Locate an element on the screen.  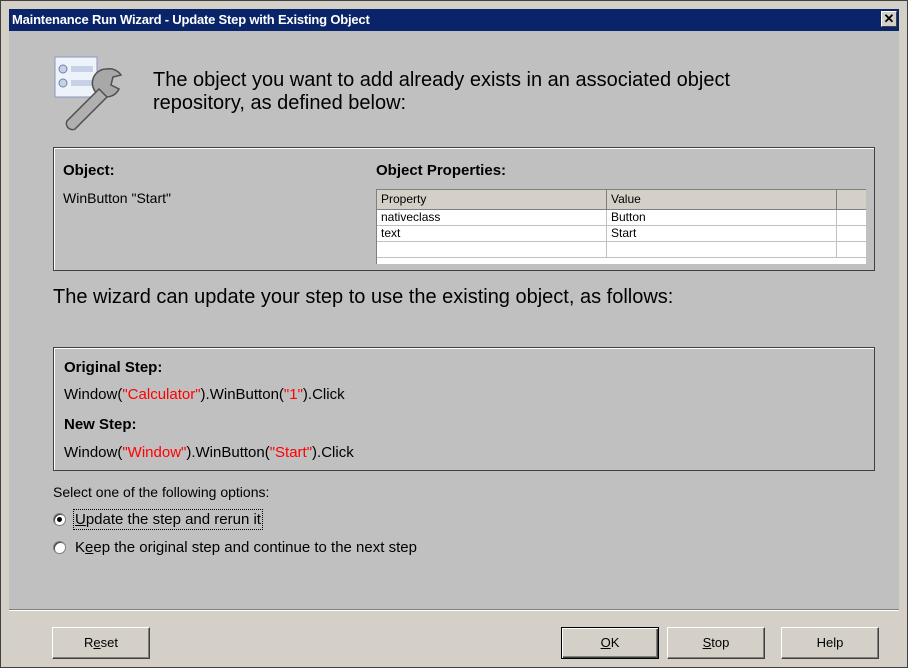
table-header: Property Value is located at coordinates (621, 200).